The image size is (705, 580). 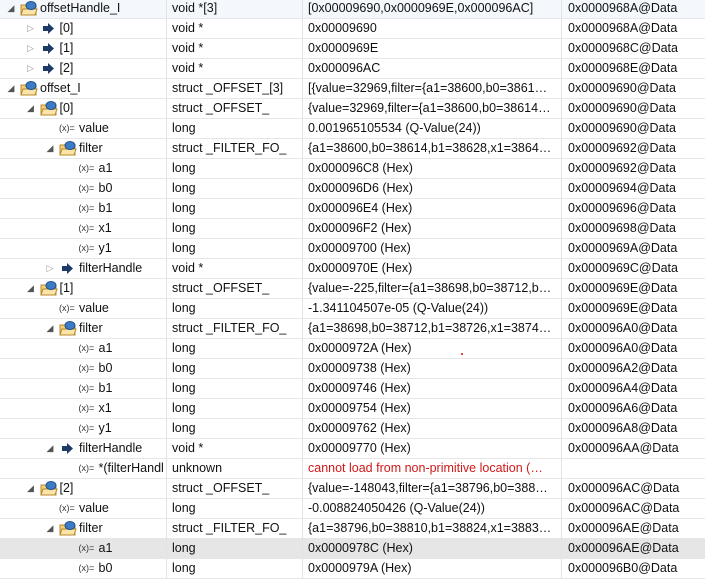 What do you see at coordinates (235, 88) in the screenshot?
I see `variable-type: struct _OFFSET_[3]` at bounding box center [235, 88].